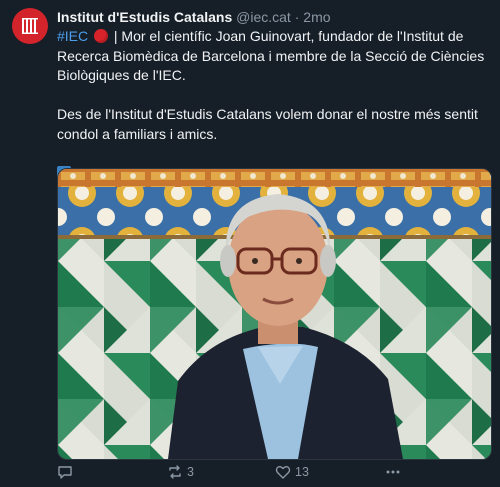 This screenshot has width=500, height=487. I want to click on repost-button: 3, so click(180, 472).